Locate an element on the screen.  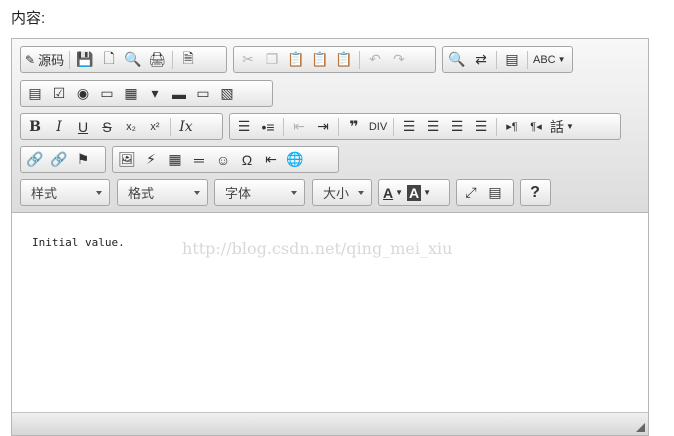
checkbox-button: ☑ is located at coordinates (59, 93).